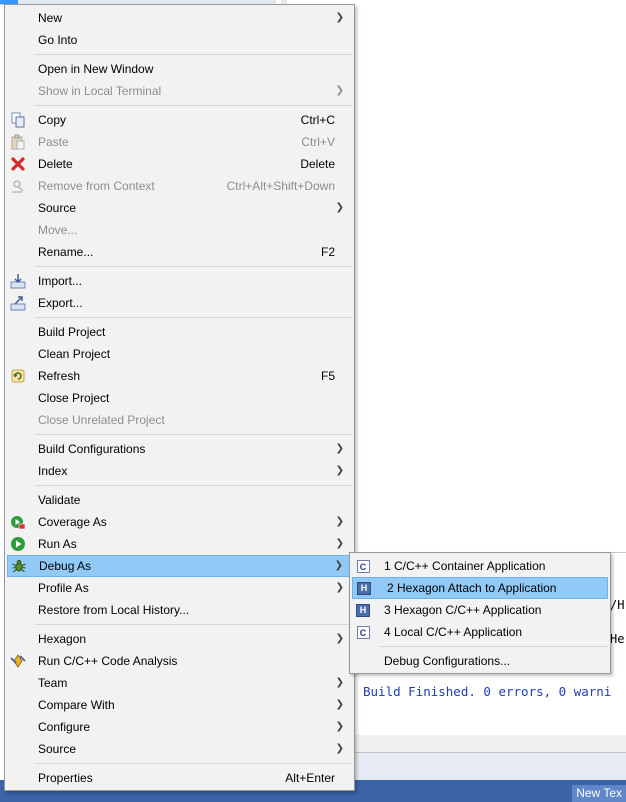  Describe the element at coordinates (53, 142) in the screenshot. I see `menu-item-label: Paste` at that location.